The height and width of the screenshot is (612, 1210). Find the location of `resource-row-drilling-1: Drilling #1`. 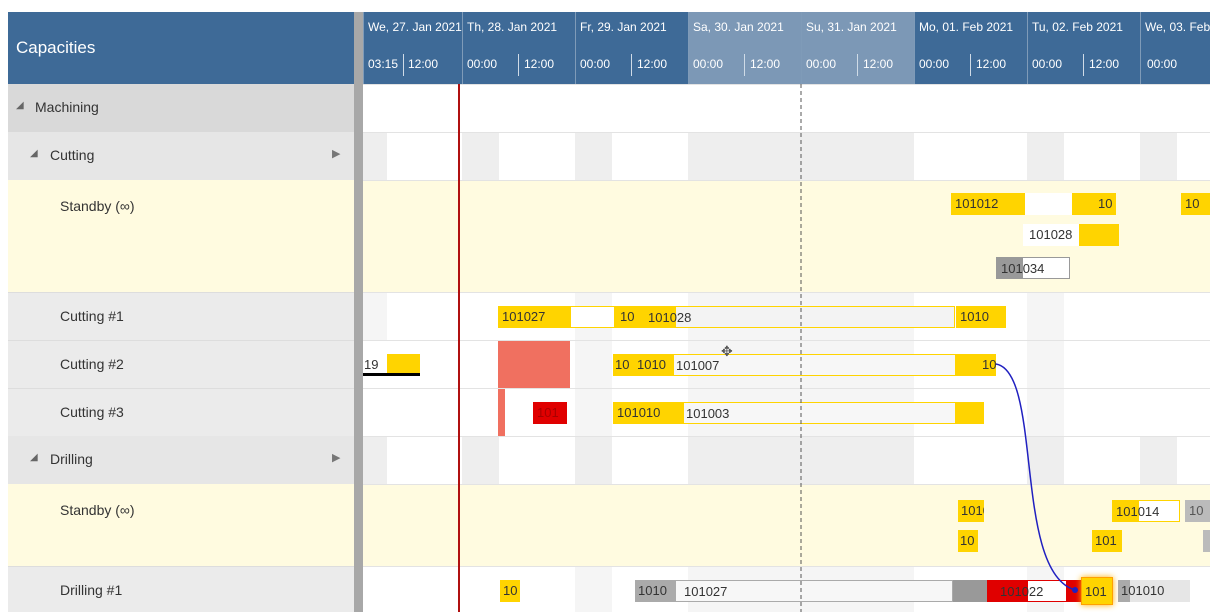

resource-row-drilling-1: Drilling #1 is located at coordinates (181, 589).